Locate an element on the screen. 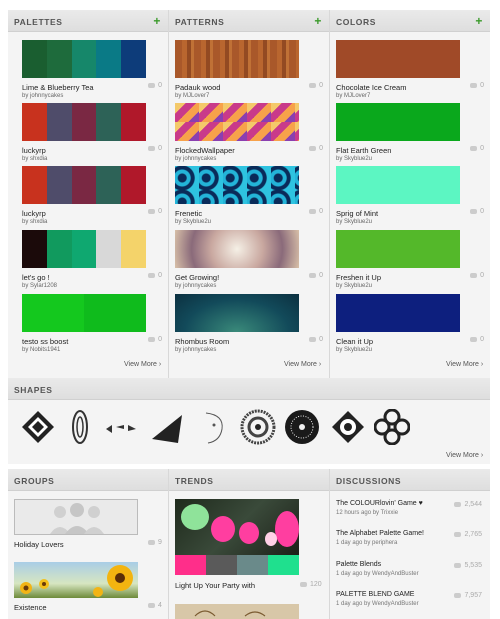  people-placeholder-icon is located at coordinates (77, 518).